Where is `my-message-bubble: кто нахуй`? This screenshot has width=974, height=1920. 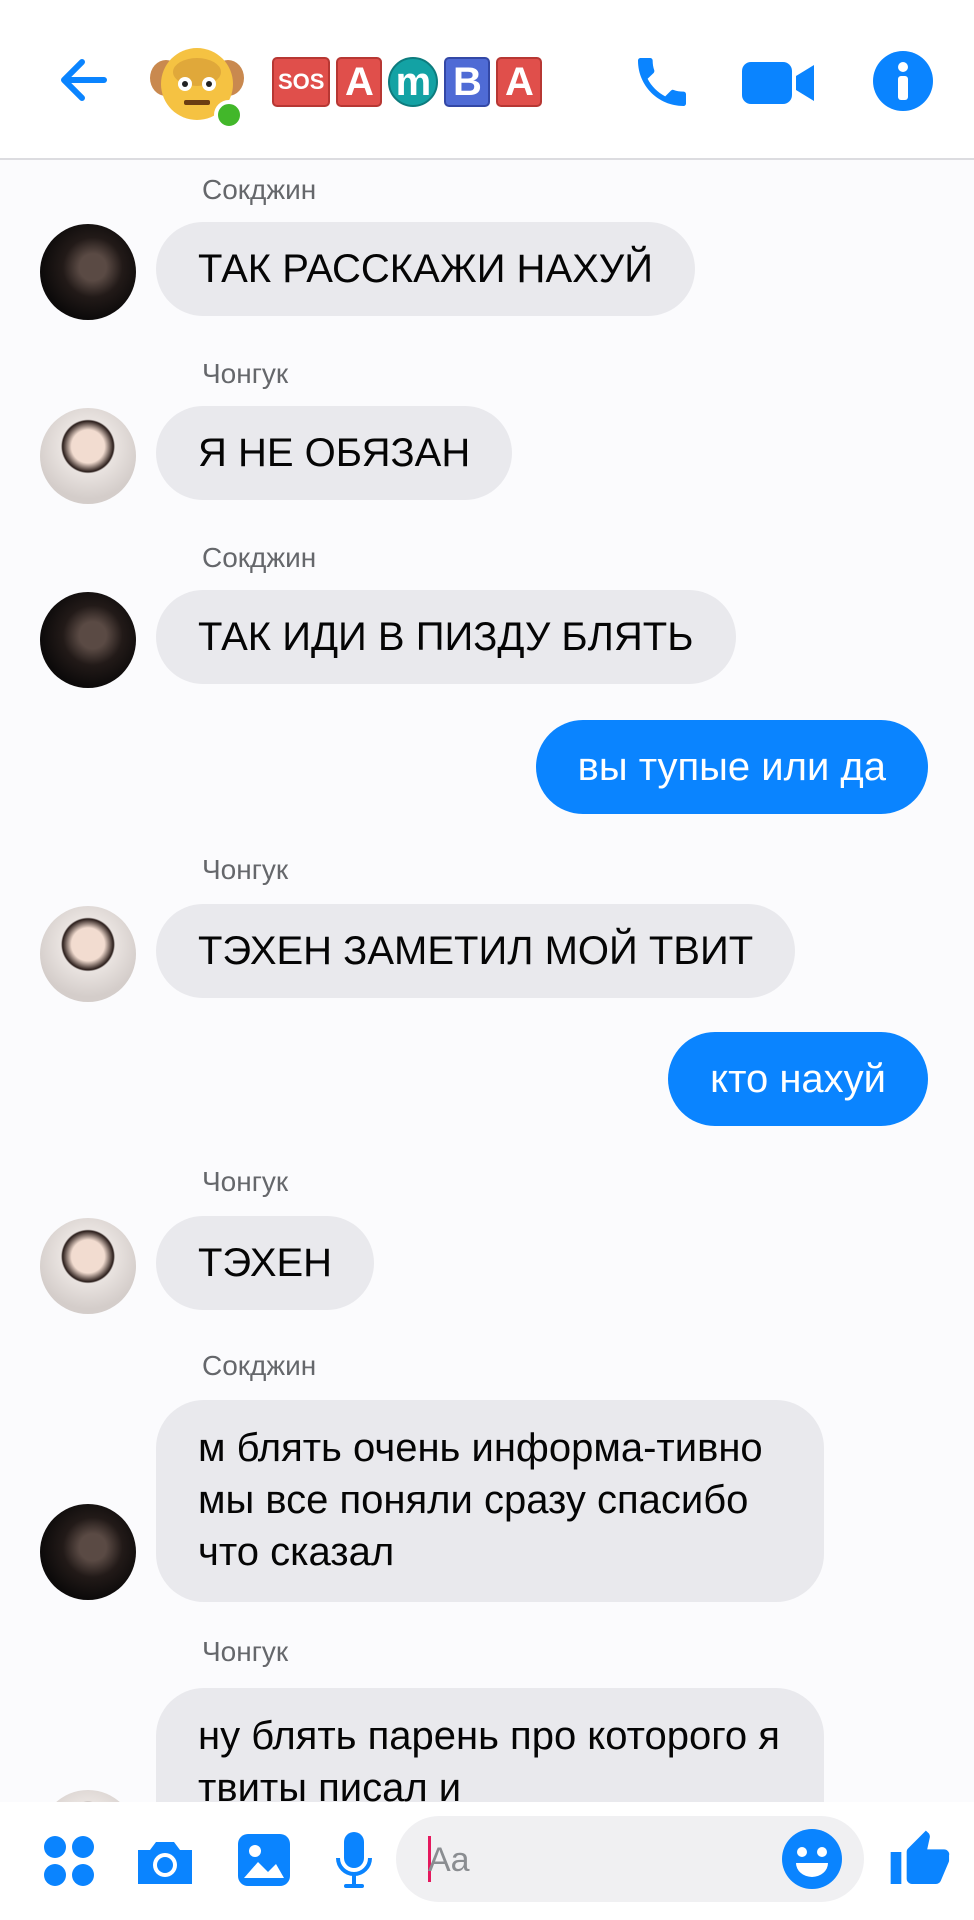
my-message-bubble: кто нахуй is located at coordinates (798, 1079).